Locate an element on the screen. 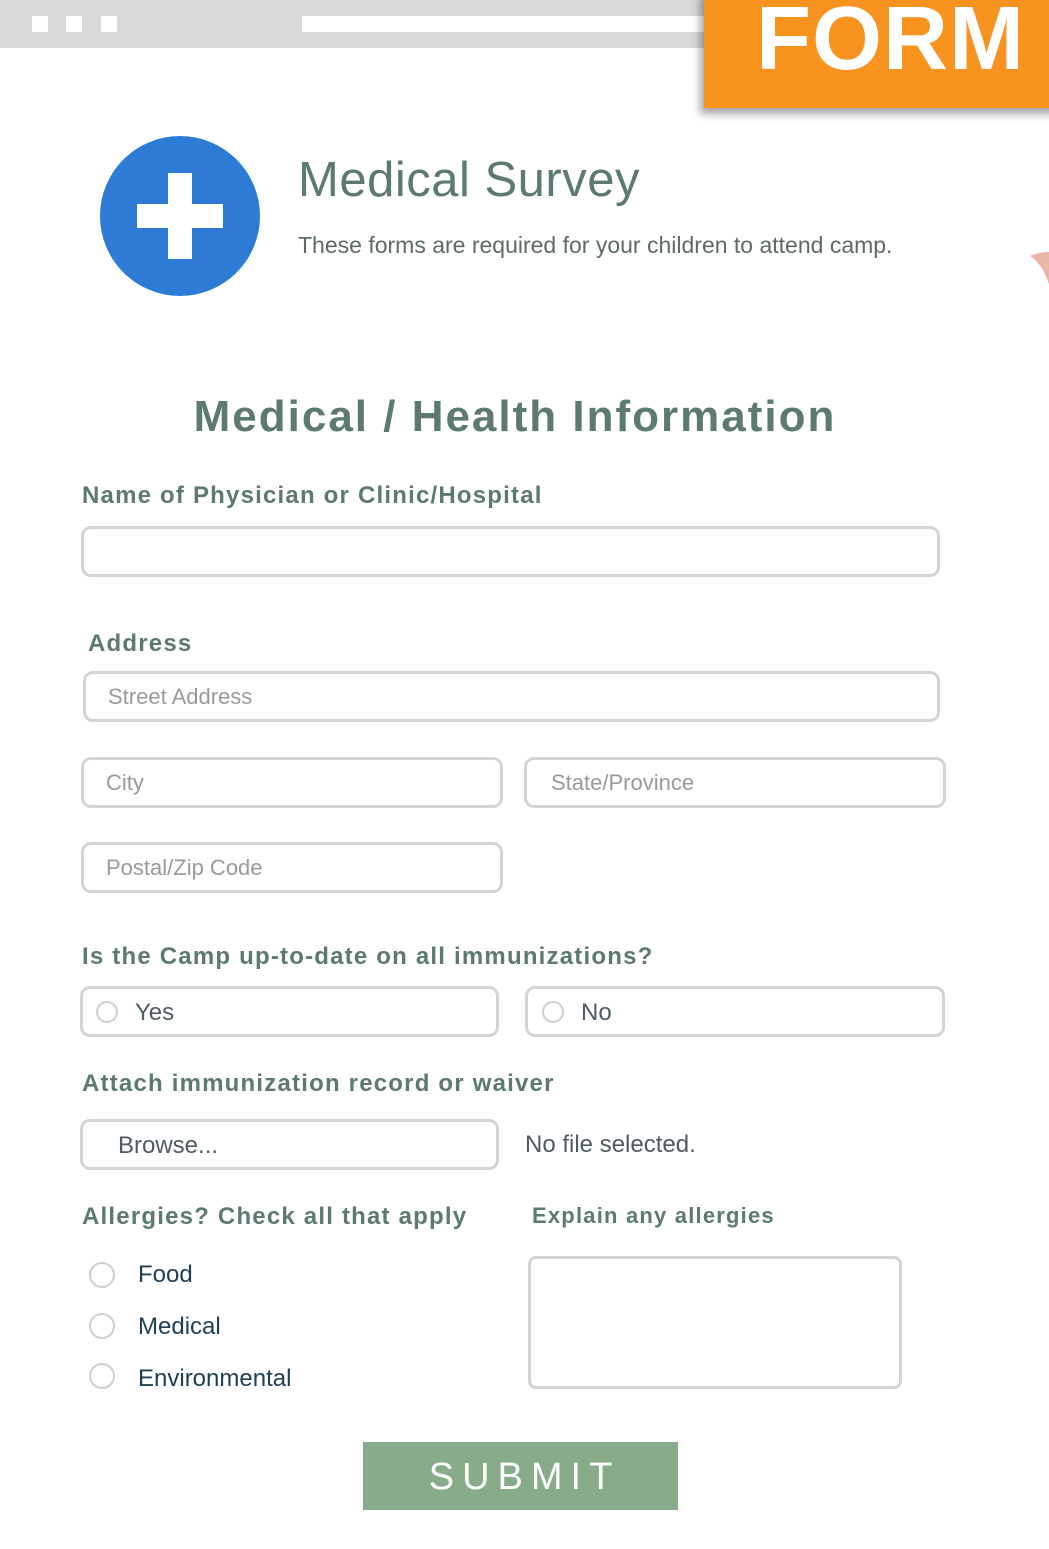 The image size is (1049, 1549). state-province-input: State/Province is located at coordinates (735, 782).